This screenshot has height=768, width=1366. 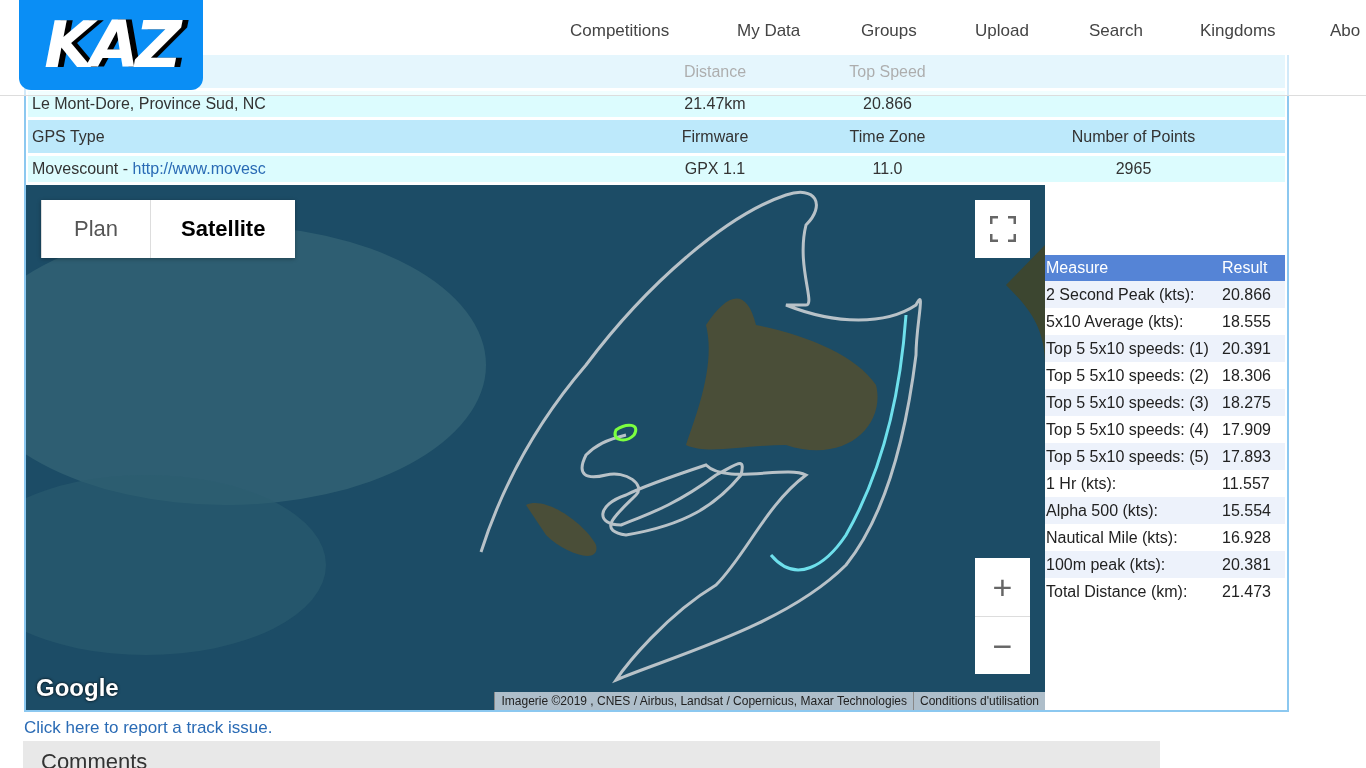 I want to click on column-header: Measure, so click(x=1077, y=268).